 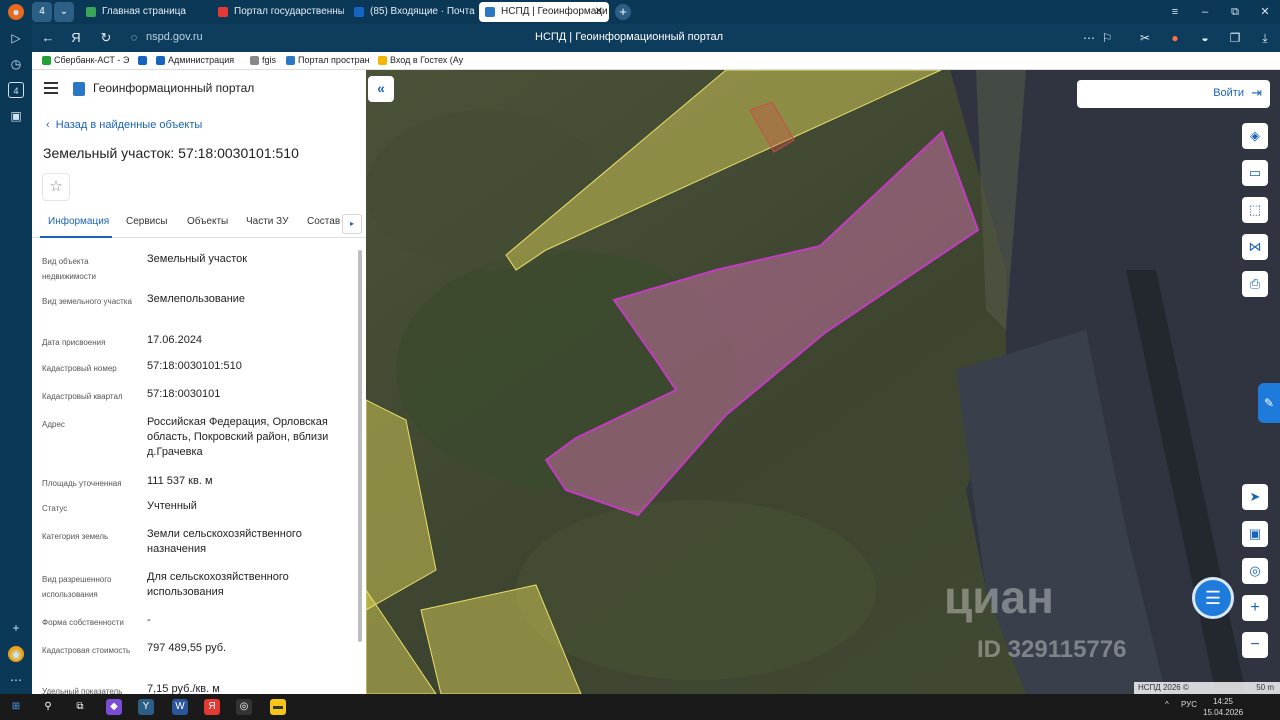 What do you see at coordinates (1265, 38) in the screenshot?
I see `download-icon: ⤓` at bounding box center [1265, 38].